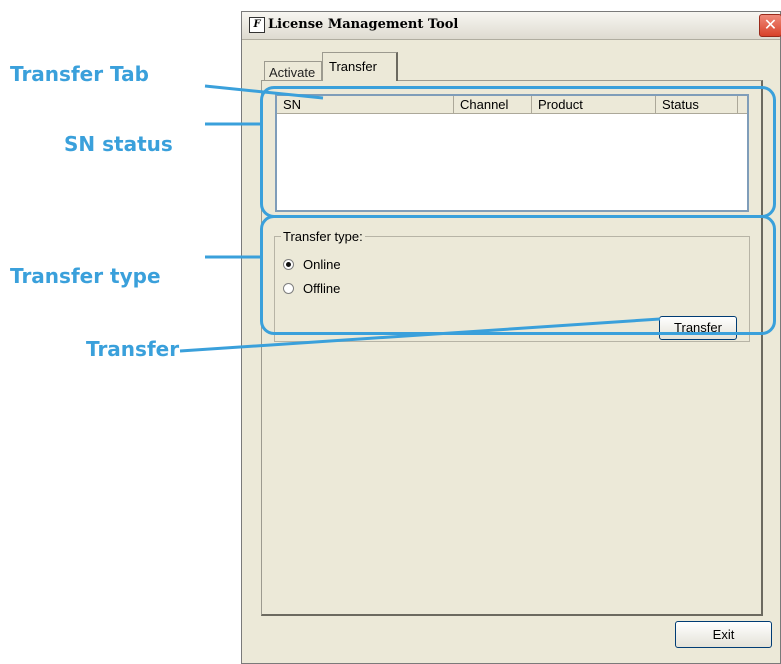 The height and width of the screenshot is (664, 781). I want to click on tab-transfer: Transfer, so click(360, 66).